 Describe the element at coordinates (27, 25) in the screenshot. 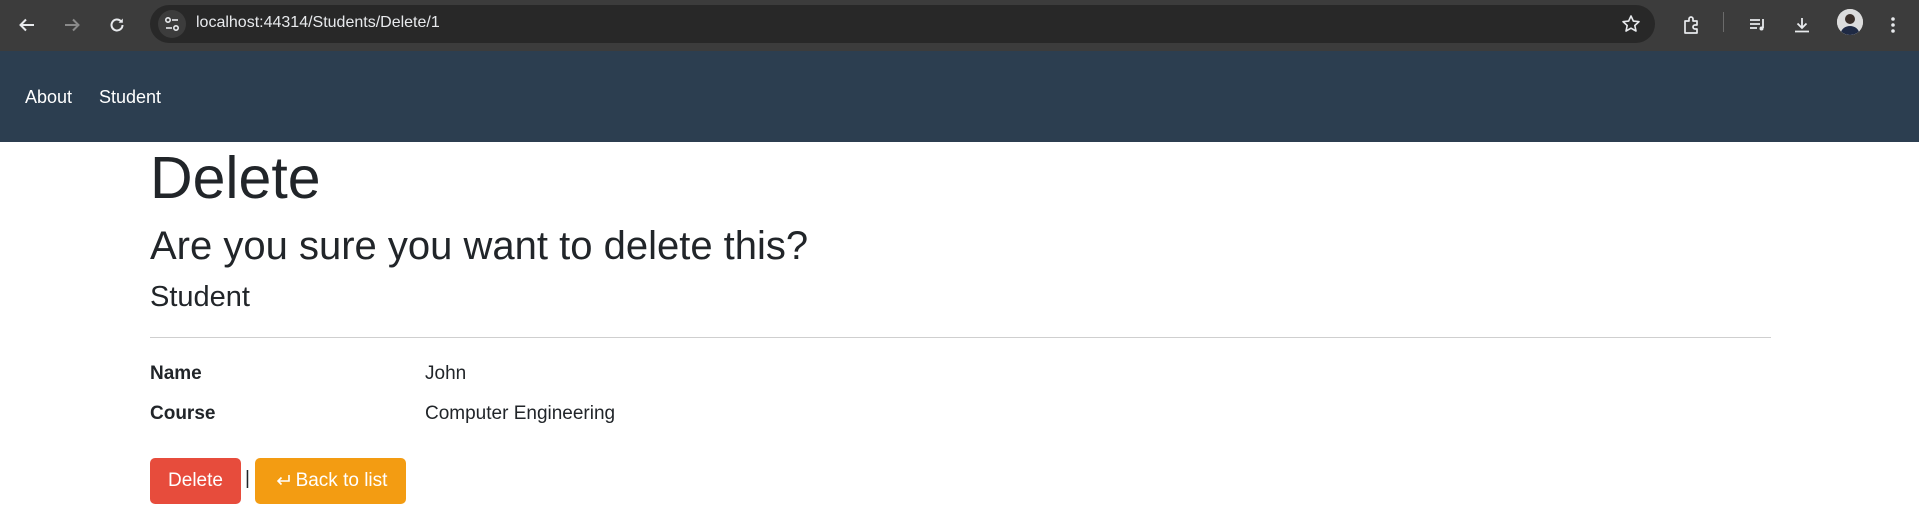

I see `back-icon` at that location.